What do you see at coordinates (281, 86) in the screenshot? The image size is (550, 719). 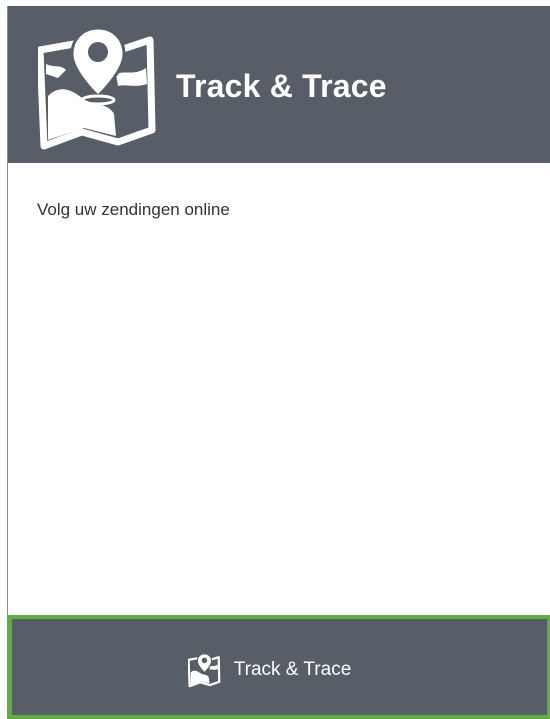 I see `page-title: Track & Trace` at bounding box center [281, 86].